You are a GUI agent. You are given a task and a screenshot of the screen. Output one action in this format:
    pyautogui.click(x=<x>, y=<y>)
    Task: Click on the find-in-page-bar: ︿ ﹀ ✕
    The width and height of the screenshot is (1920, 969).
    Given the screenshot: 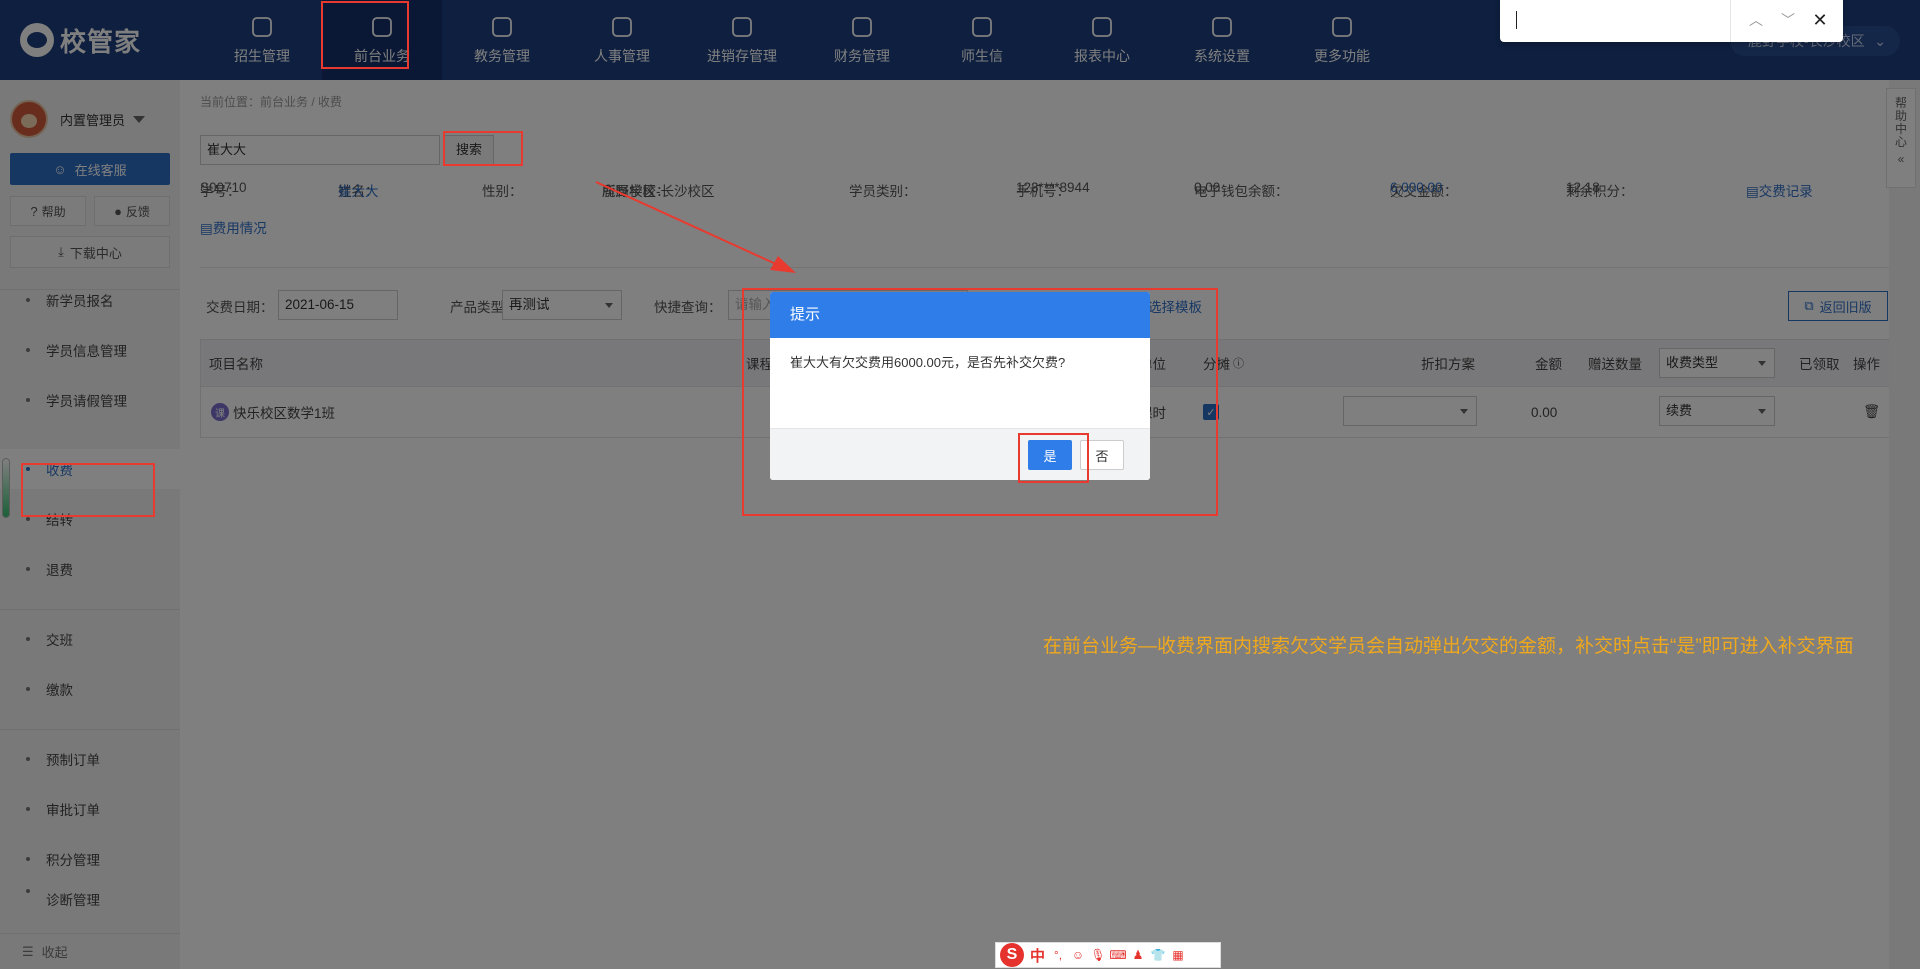 What is the action you would take?
    pyautogui.click(x=1671, y=21)
    